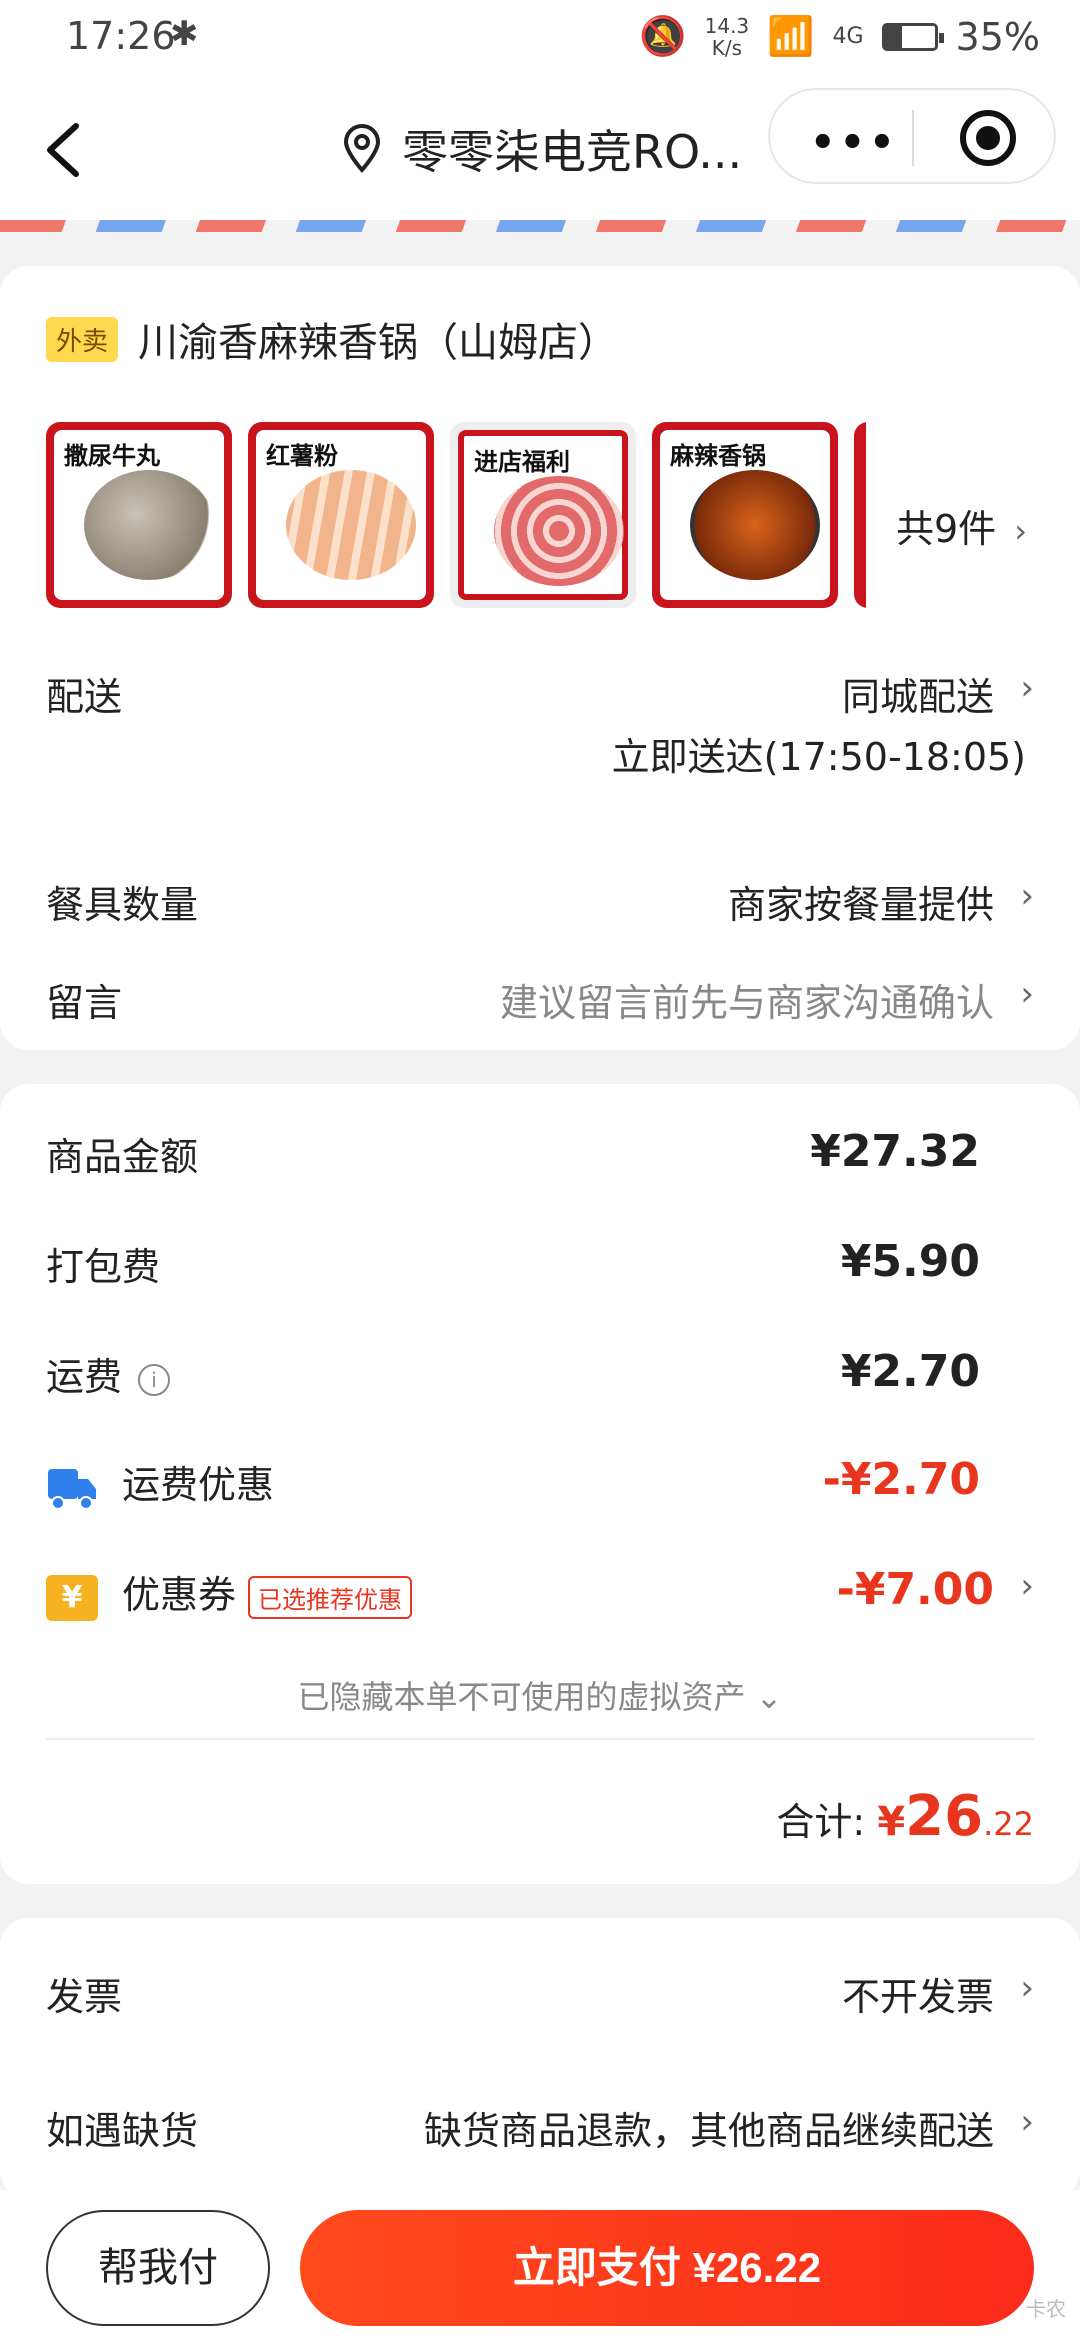  I want to click on coupon-icon: ¥, so click(72, 1597).